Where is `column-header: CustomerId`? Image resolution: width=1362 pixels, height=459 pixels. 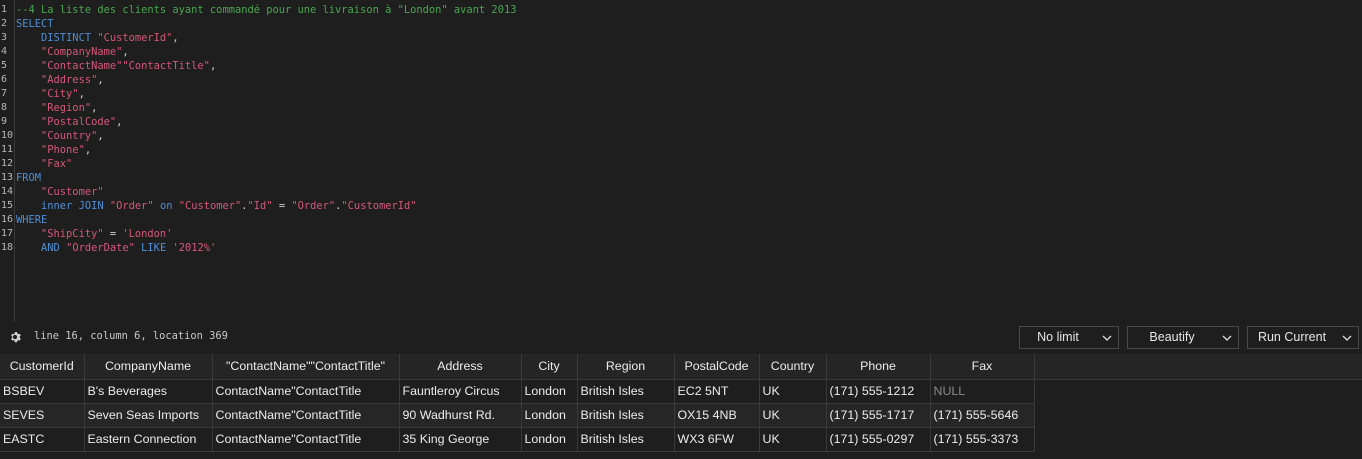
column-header: CustomerId is located at coordinates (42, 367).